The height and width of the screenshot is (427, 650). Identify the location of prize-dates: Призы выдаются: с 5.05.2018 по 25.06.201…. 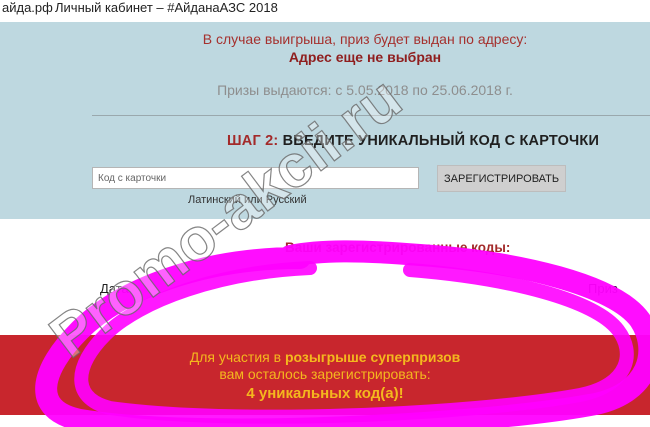
(365, 90).